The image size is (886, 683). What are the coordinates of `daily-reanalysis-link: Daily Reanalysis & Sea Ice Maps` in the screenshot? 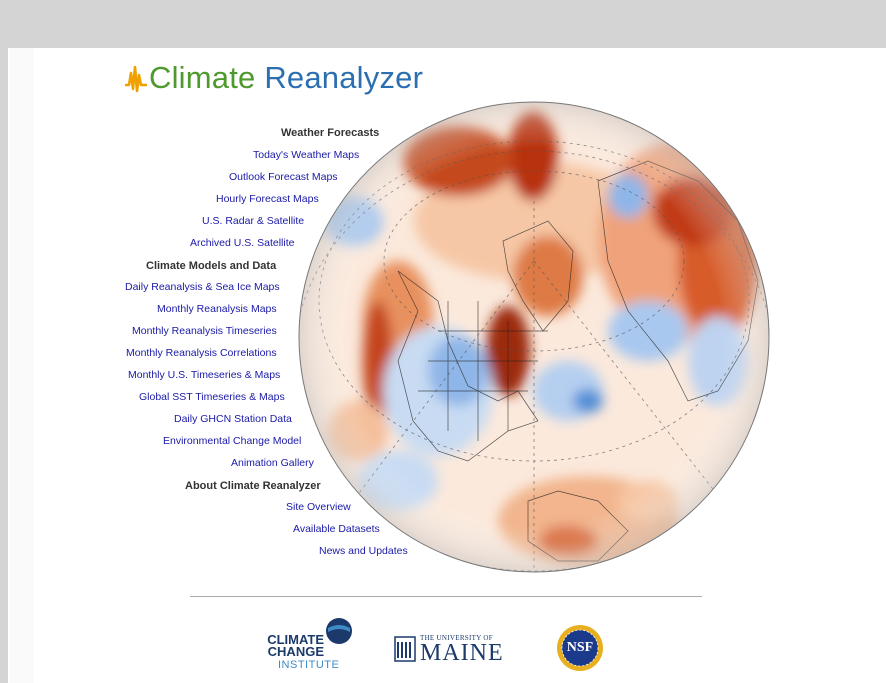 It's located at (202, 287).